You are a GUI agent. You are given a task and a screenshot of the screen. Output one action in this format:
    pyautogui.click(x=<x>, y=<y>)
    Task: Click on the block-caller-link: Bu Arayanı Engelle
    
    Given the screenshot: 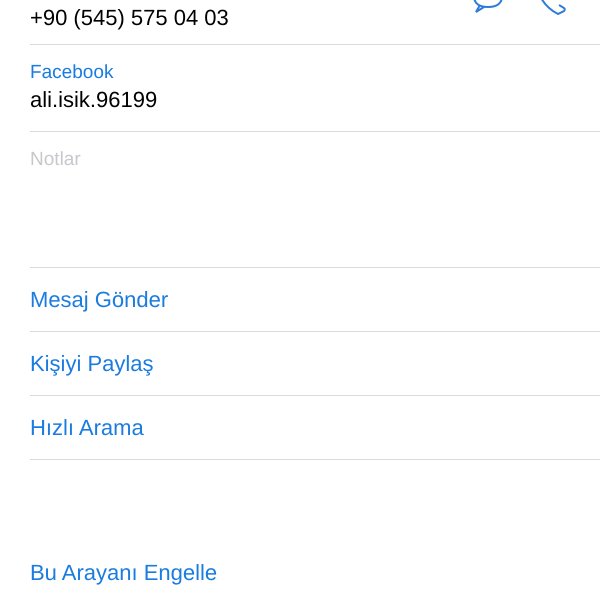 What is the action you would take?
    pyautogui.click(x=124, y=572)
    